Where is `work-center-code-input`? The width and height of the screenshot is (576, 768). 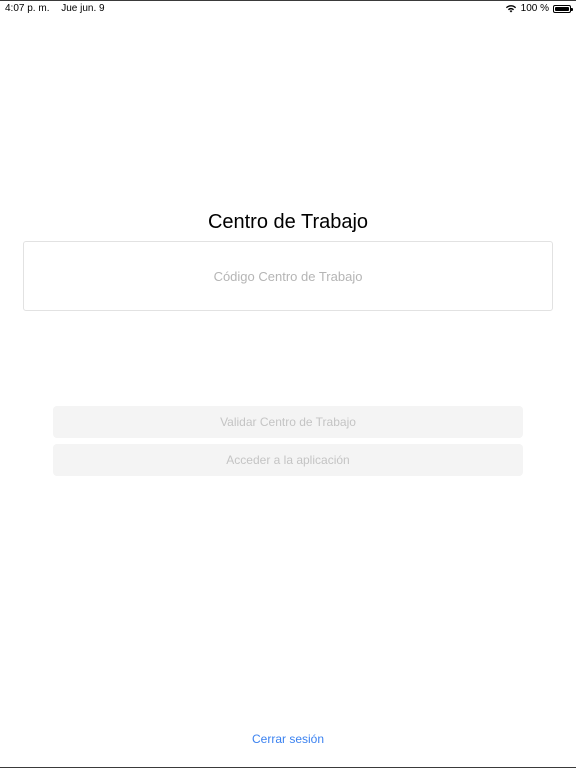
work-center-code-input is located at coordinates (288, 276).